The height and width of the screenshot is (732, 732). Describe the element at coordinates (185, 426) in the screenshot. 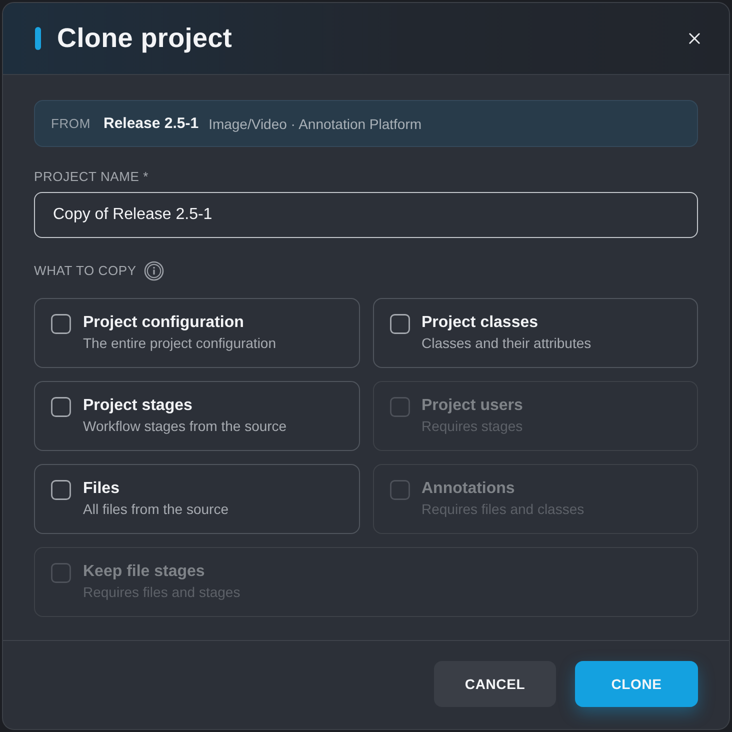

I see `option-description: Workflow stages from the source` at that location.